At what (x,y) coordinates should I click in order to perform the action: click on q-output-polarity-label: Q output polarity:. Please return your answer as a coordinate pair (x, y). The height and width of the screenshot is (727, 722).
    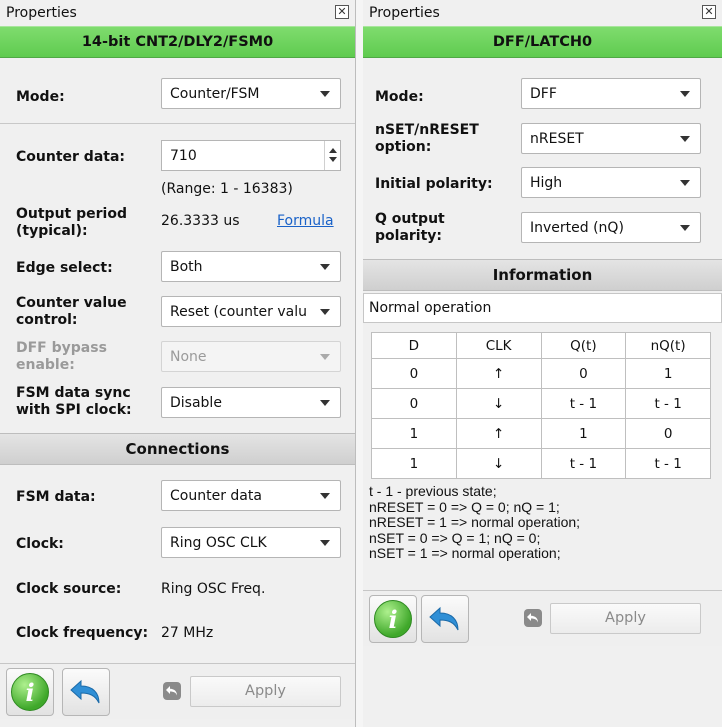
    Looking at the image, I should click on (410, 228).